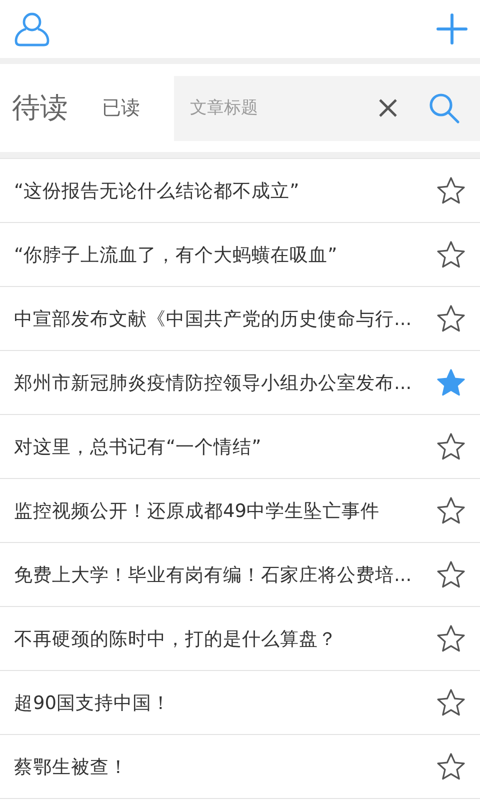 This screenshot has width=480, height=800. I want to click on article-title: 对这里，总书记有“一个情结”, so click(225, 446).